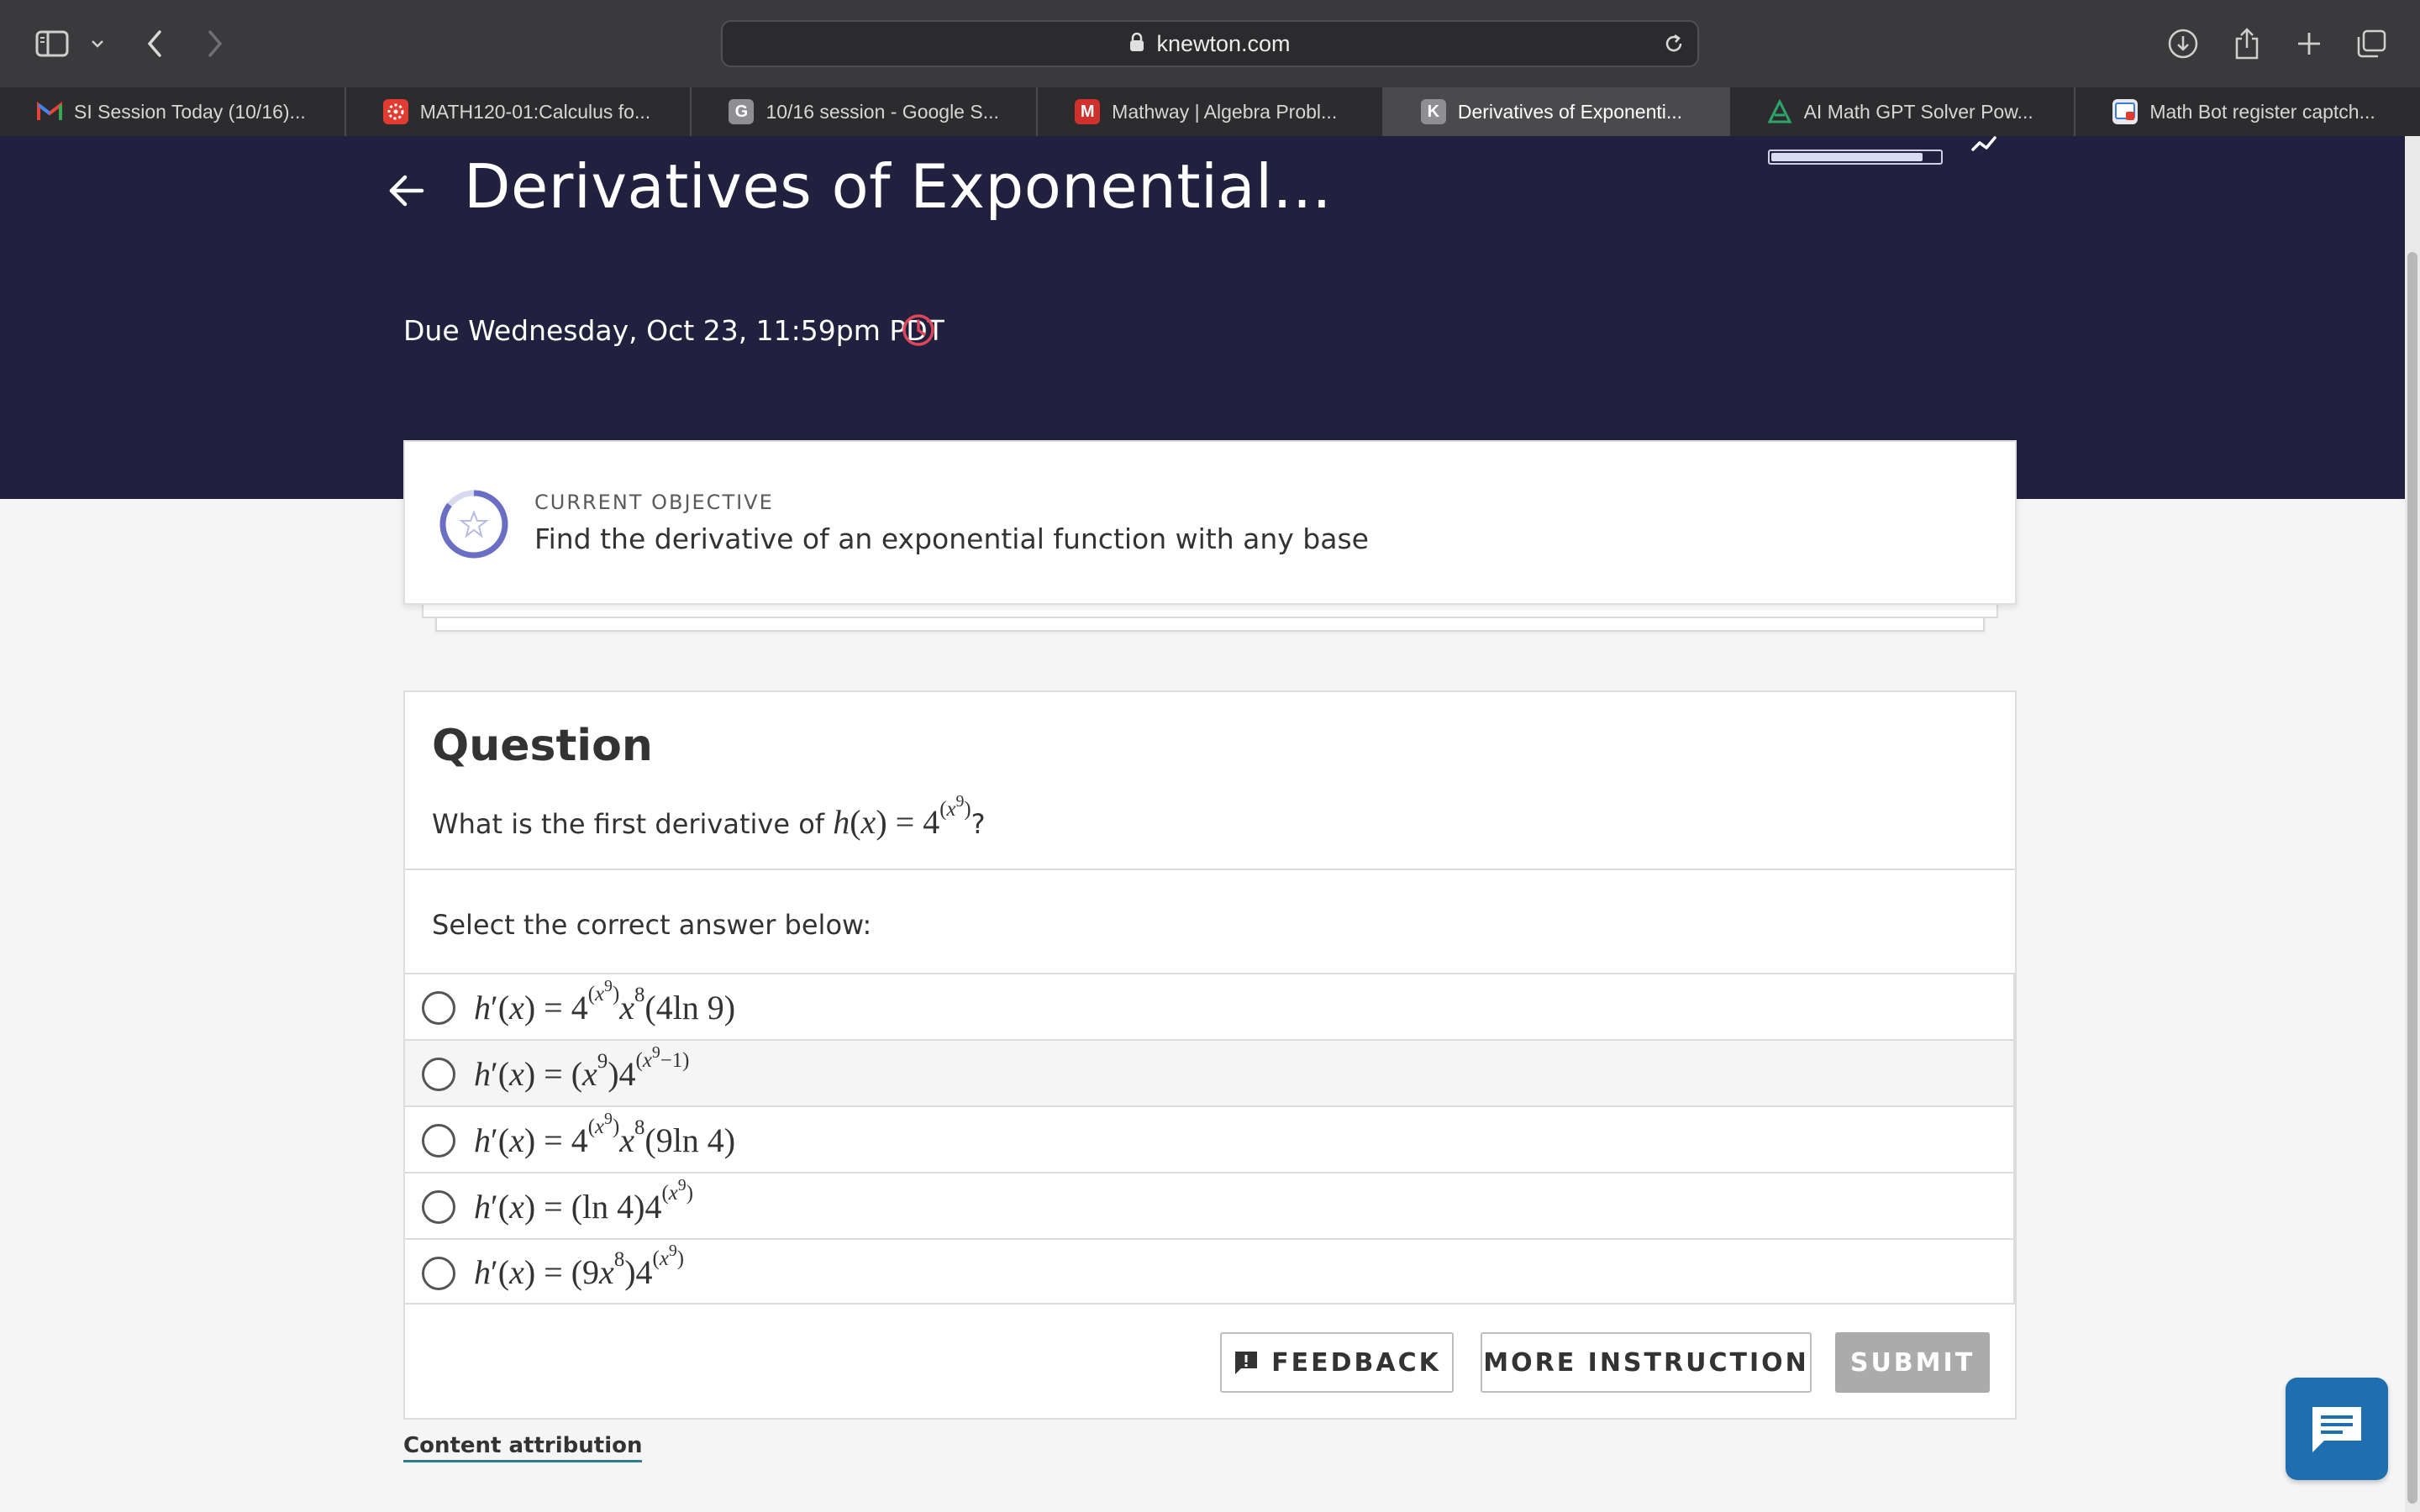 The height and width of the screenshot is (1512, 2420). I want to click on choice-expression: h′(x) = 4(x9)x8(4ln 9), so click(605, 1001).